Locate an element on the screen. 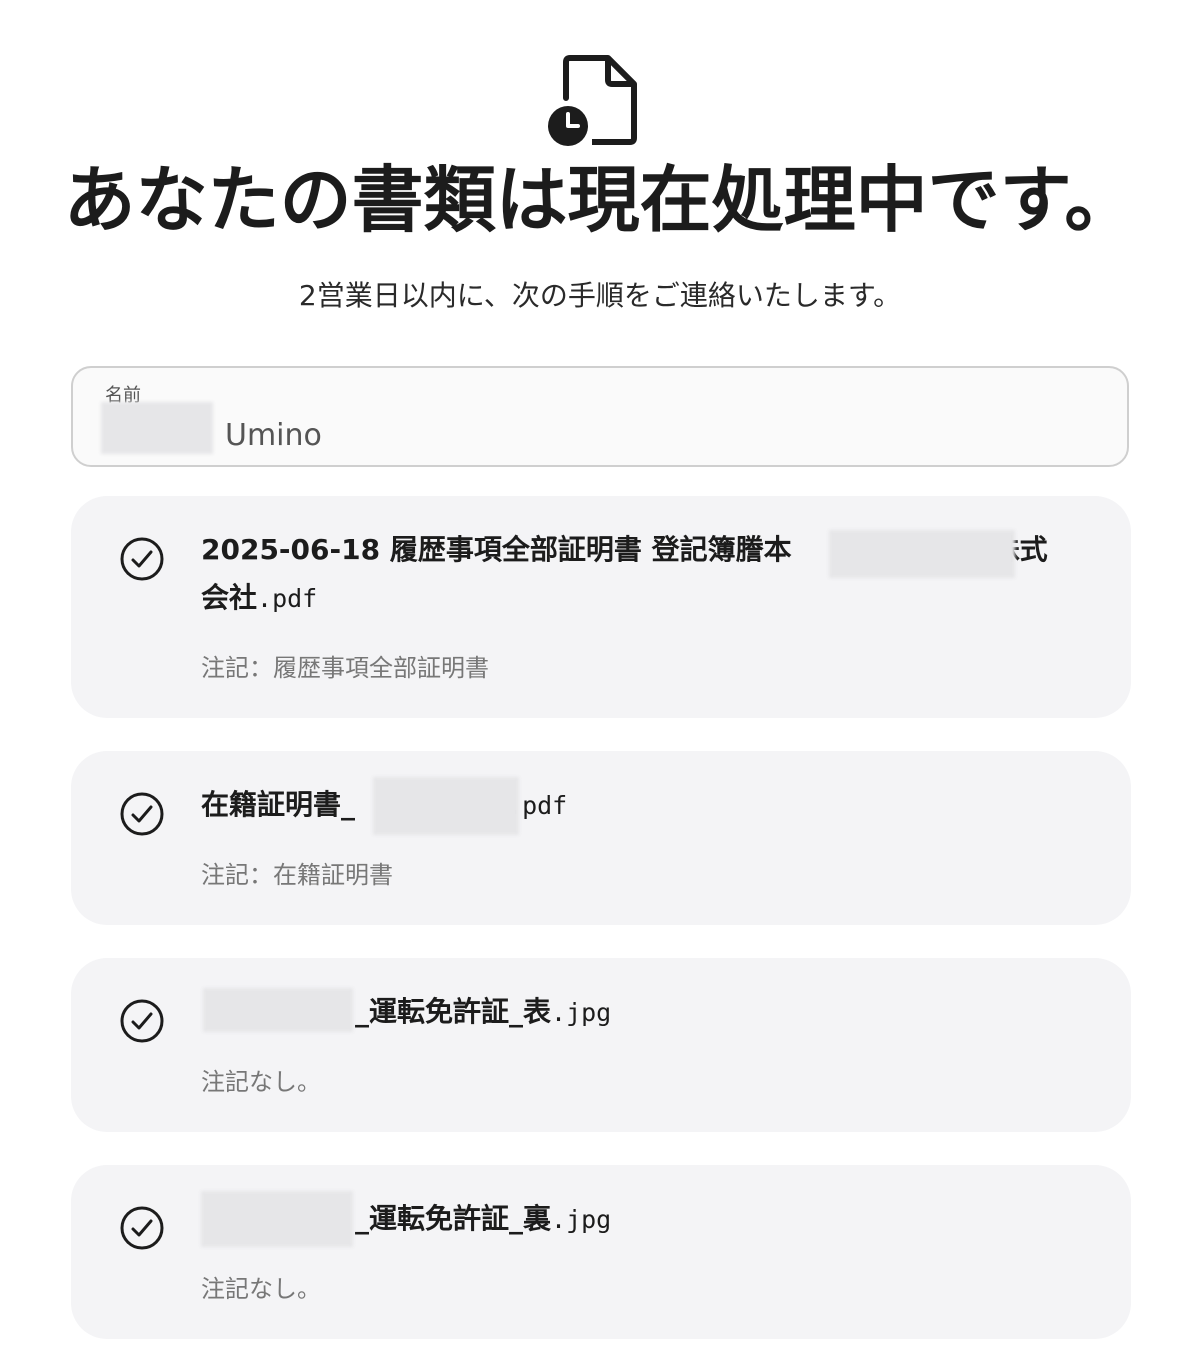 This screenshot has width=1200, height=1367. document-card: 在籍証明書_ .pdf 注記：在籍証明書 is located at coordinates (601, 838).